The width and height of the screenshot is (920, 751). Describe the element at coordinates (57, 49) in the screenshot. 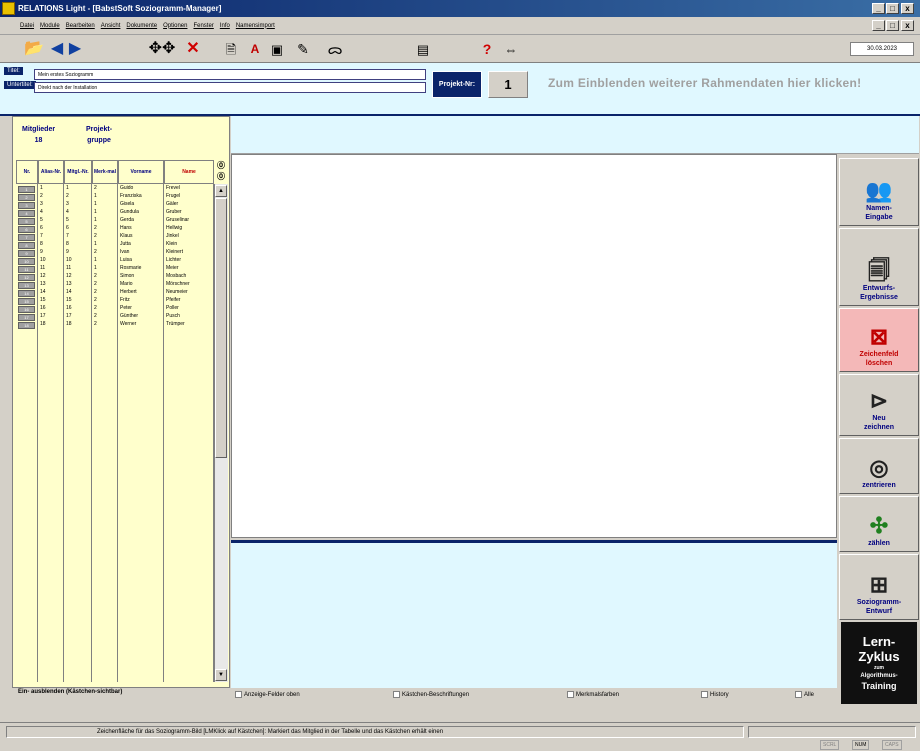

I see `back-icon: ◀` at that location.